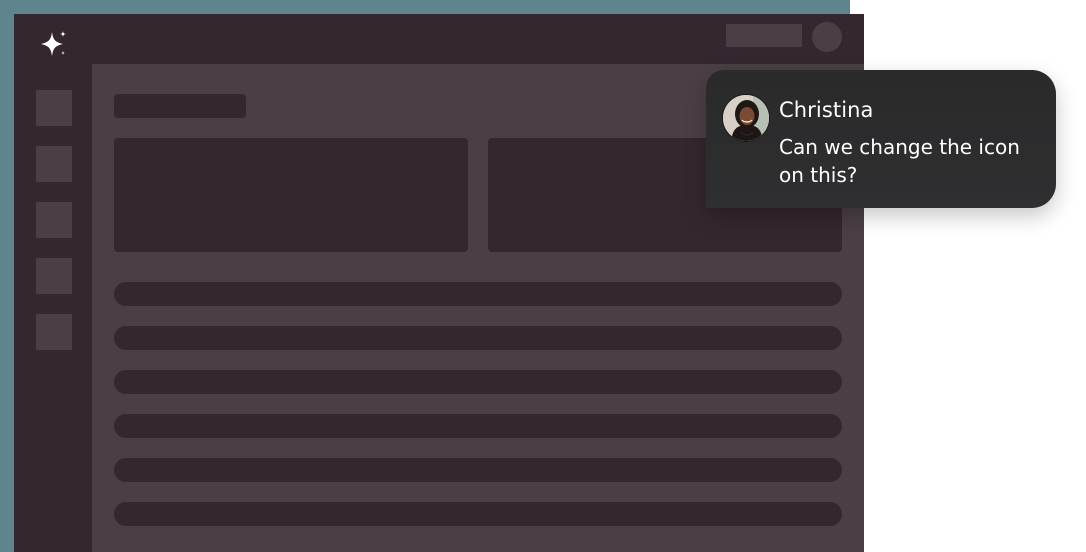  I want to click on sparkle-icon, so click(53, 46).